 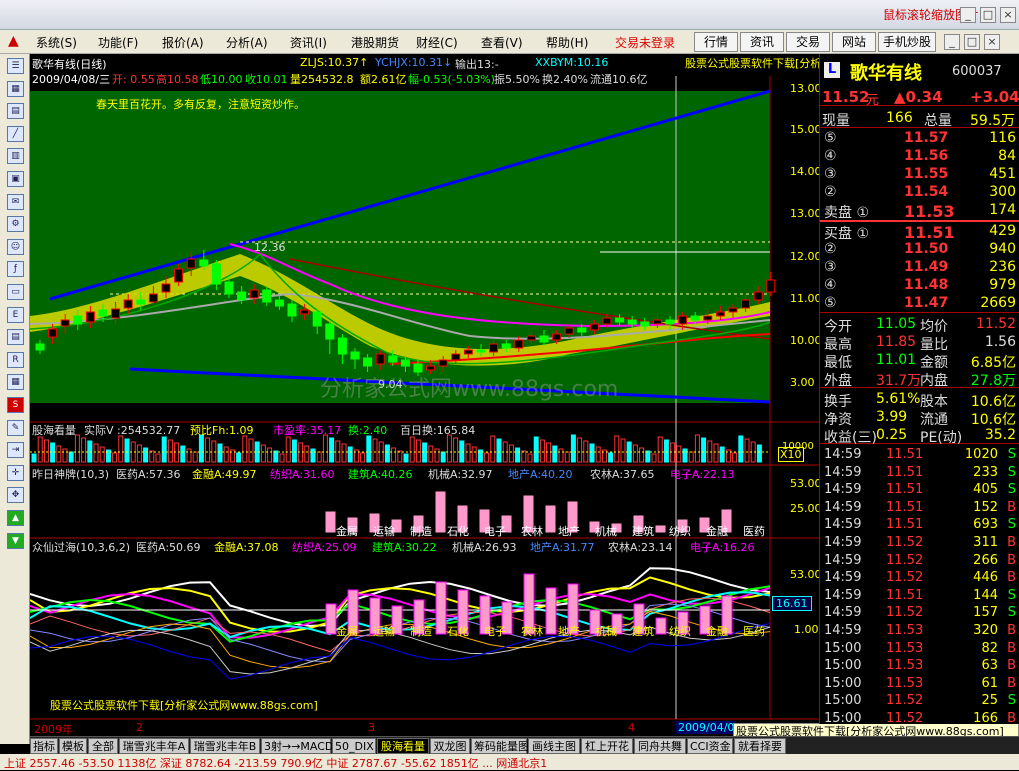 What do you see at coordinates (375, 42) in the screenshot?
I see `menu-hk-futures: 港股期货` at bounding box center [375, 42].